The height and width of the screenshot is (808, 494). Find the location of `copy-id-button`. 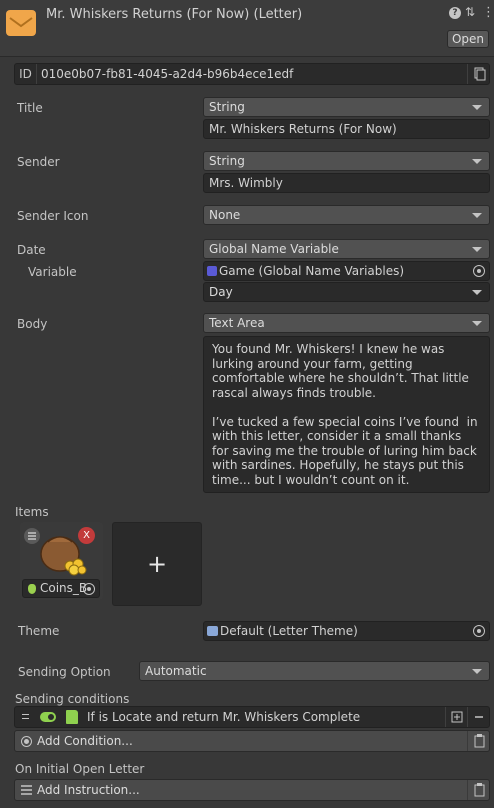

copy-id-button is located at coordinates (478, 74).